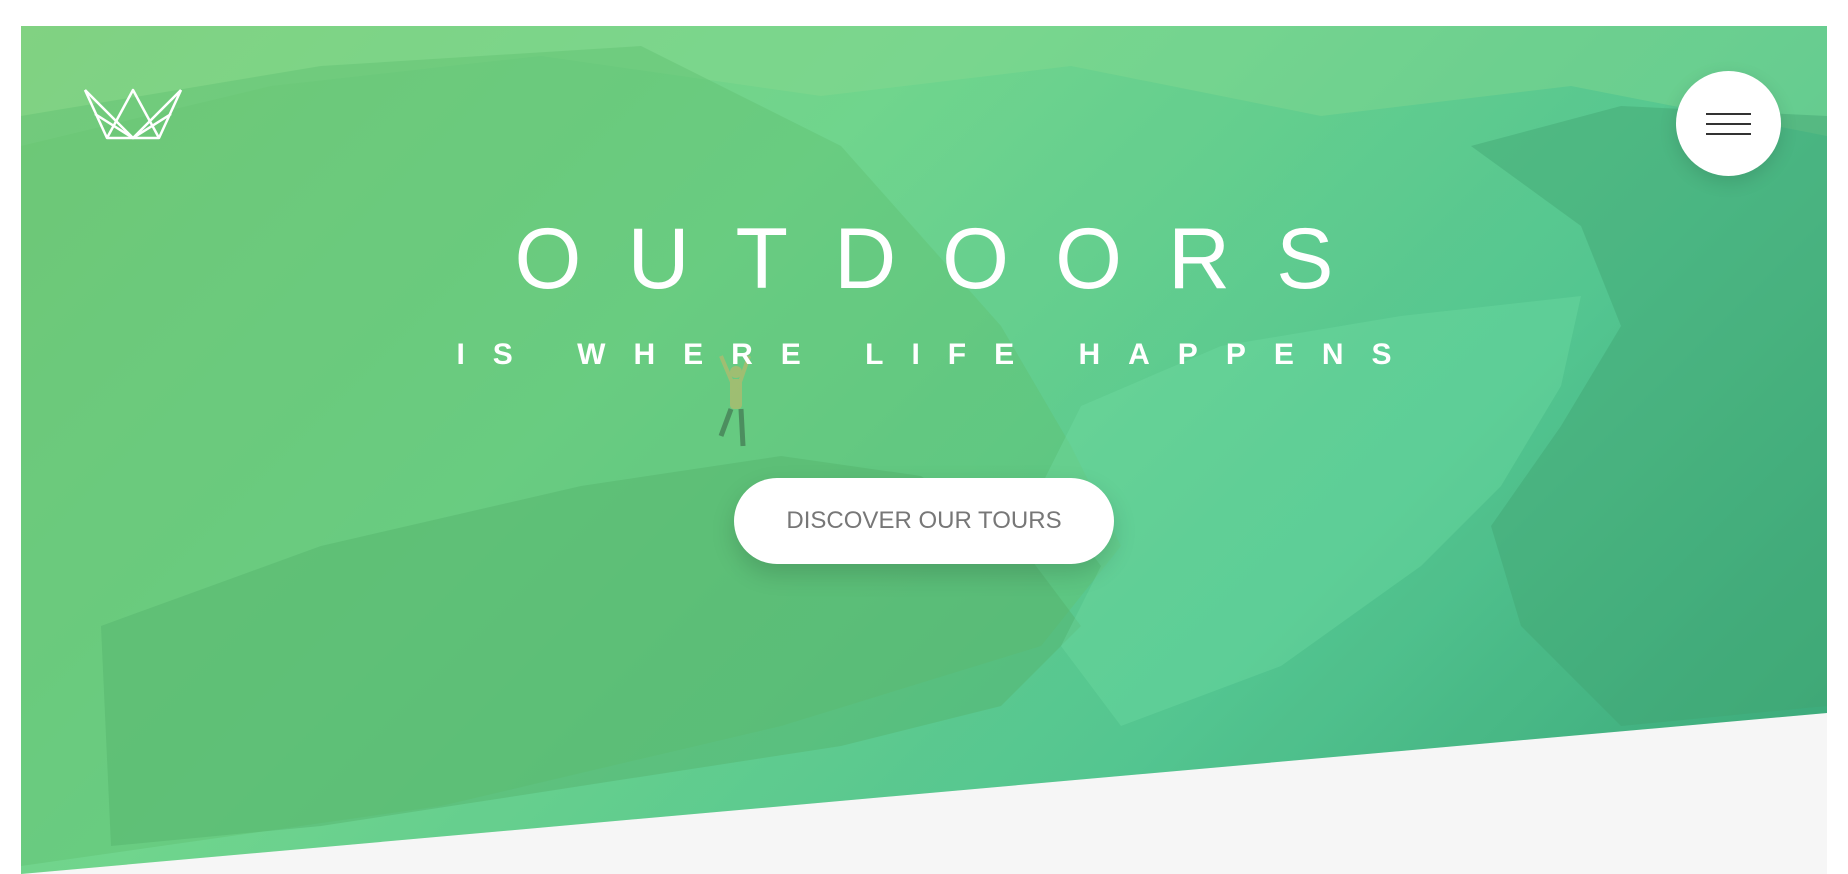 The height and width of the screenshot is (874, 1848). Describe the element at coordinates (947, 259) in the screenshot. I see `hero-title: OUTDOORS` at that location.